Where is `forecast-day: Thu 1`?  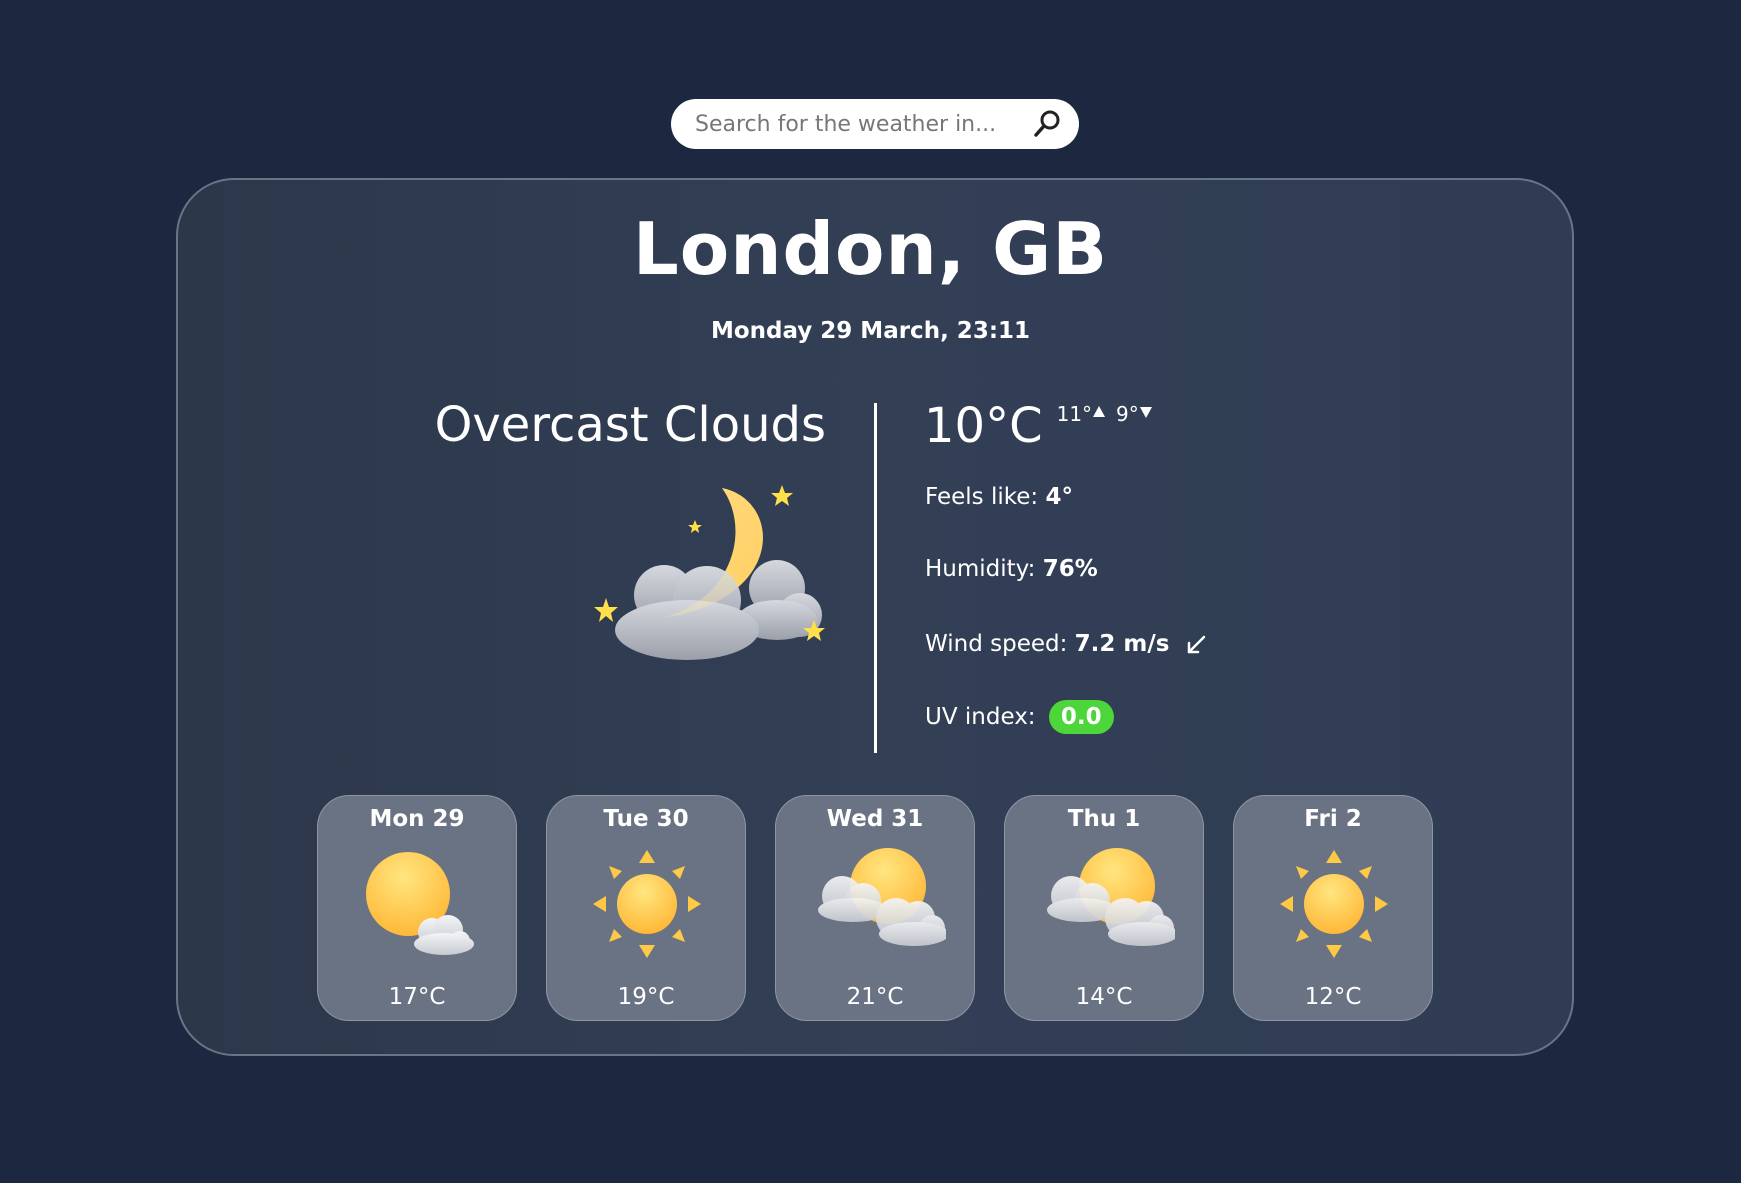 forecast-day: Thu 1 is located at coordinates (1104, 819).